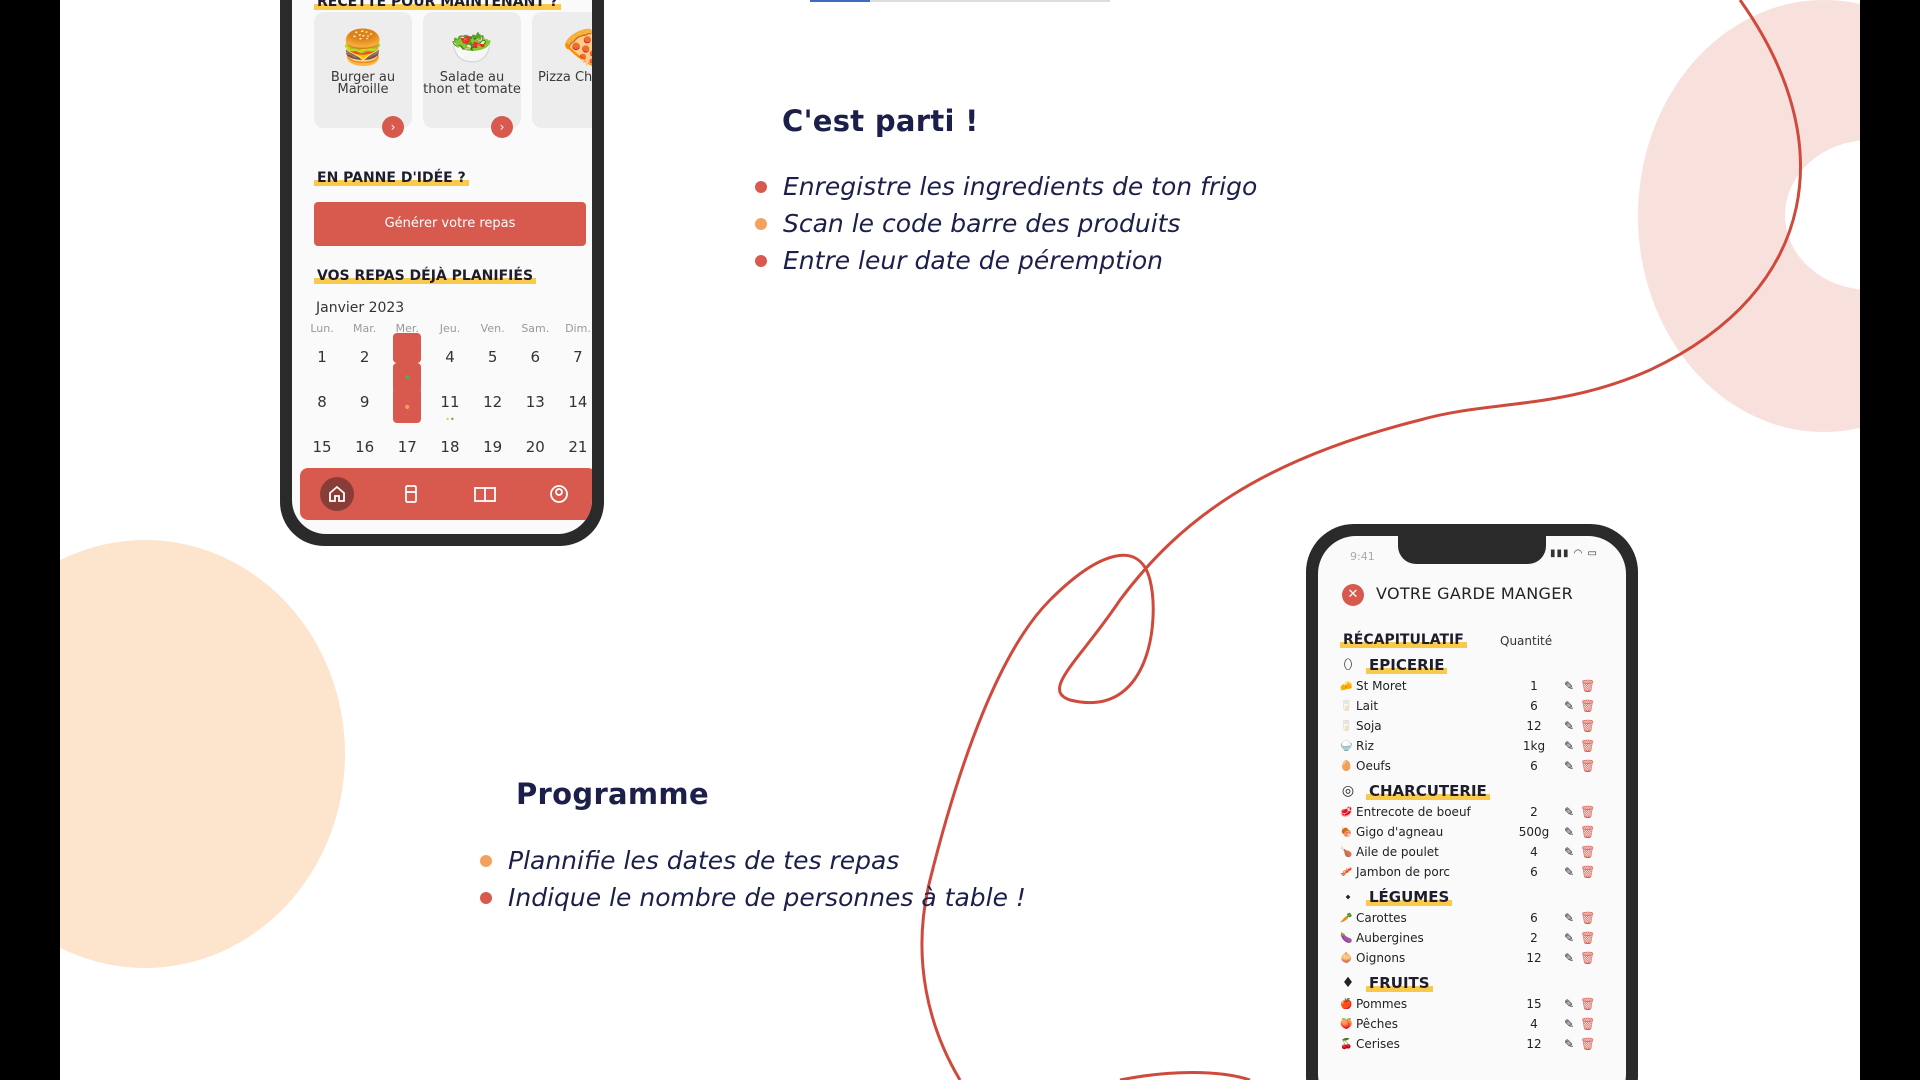 Image resolution: width=1920 pixels, height=1080 pixels. What do you see at coordinates (1348, 897) in the screenshot?
I see `carrot-icon: ⬩` at bounding box center [1348, 897].